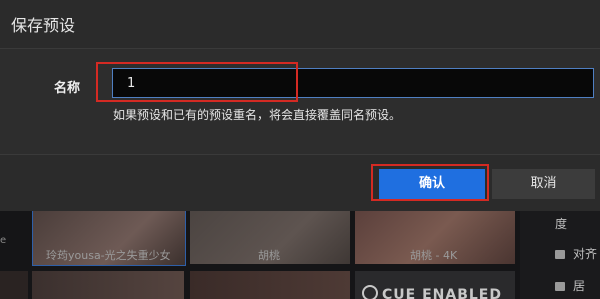  Describe the element at coordinates (370, 292) in the screenshot. I see `power-icon` at that location.